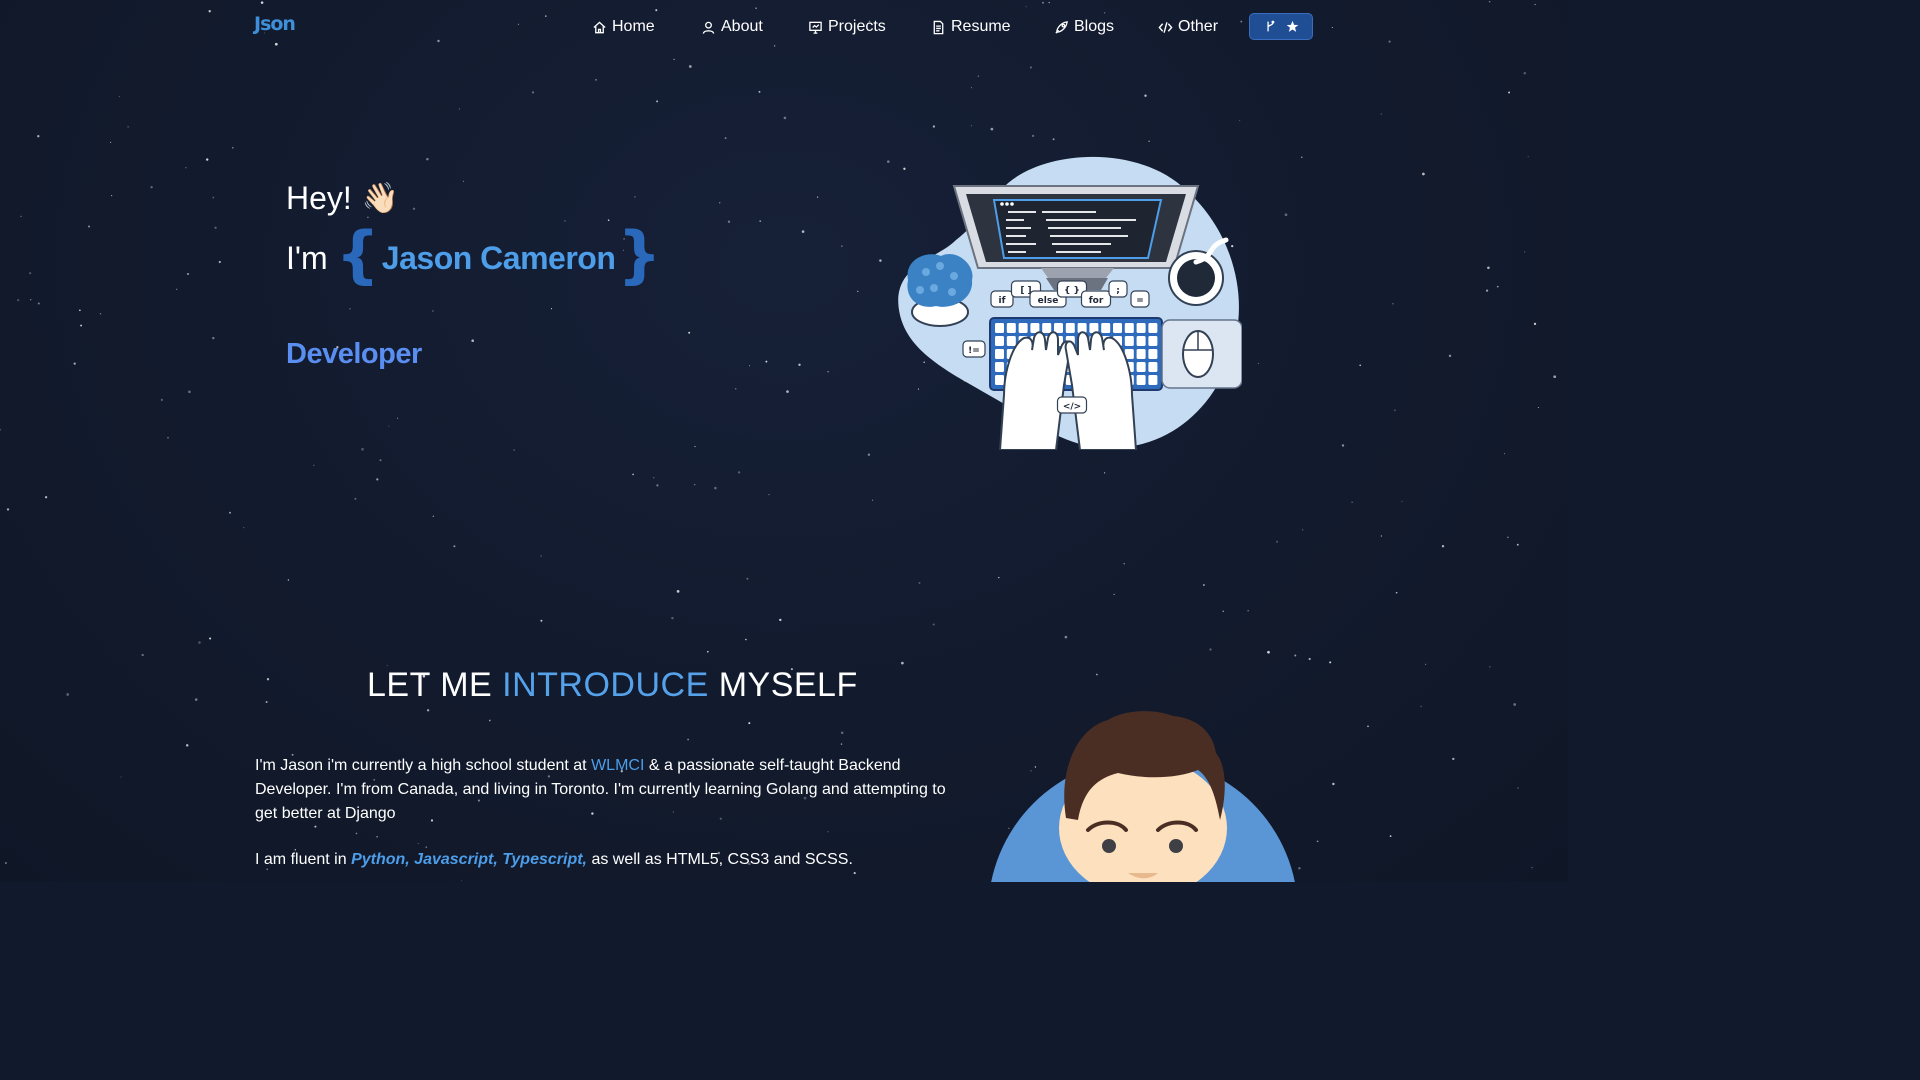 This screenshot has height=1080, width=1920. I want to click on avatar-right-eye, so click(1176, 846).